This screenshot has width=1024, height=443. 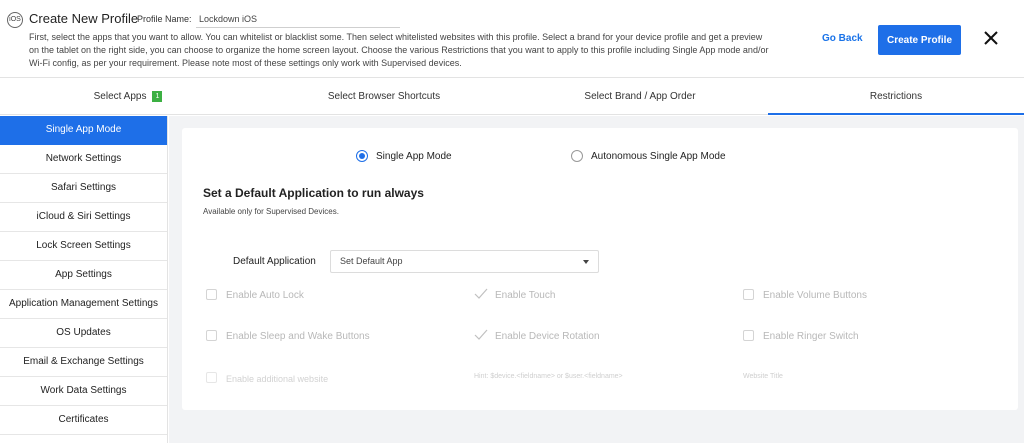 I want to click on sidebar-item-application-management-settings: Application Management Settings, so click(x=83, y=304).